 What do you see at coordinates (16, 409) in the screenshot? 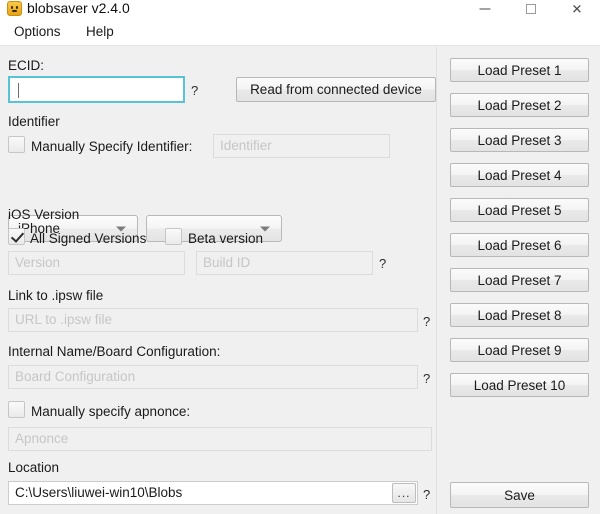
I see `manually-specify-apnonce-checkbox` at bounding box center [16, 409].